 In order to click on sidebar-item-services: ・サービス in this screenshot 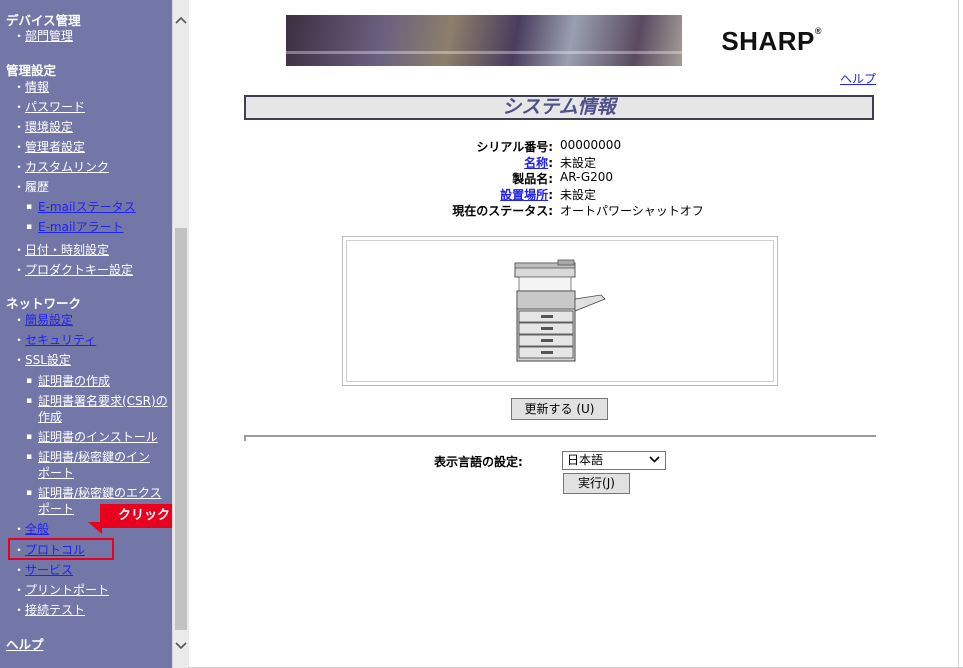, I will do `click(36, 570)`.